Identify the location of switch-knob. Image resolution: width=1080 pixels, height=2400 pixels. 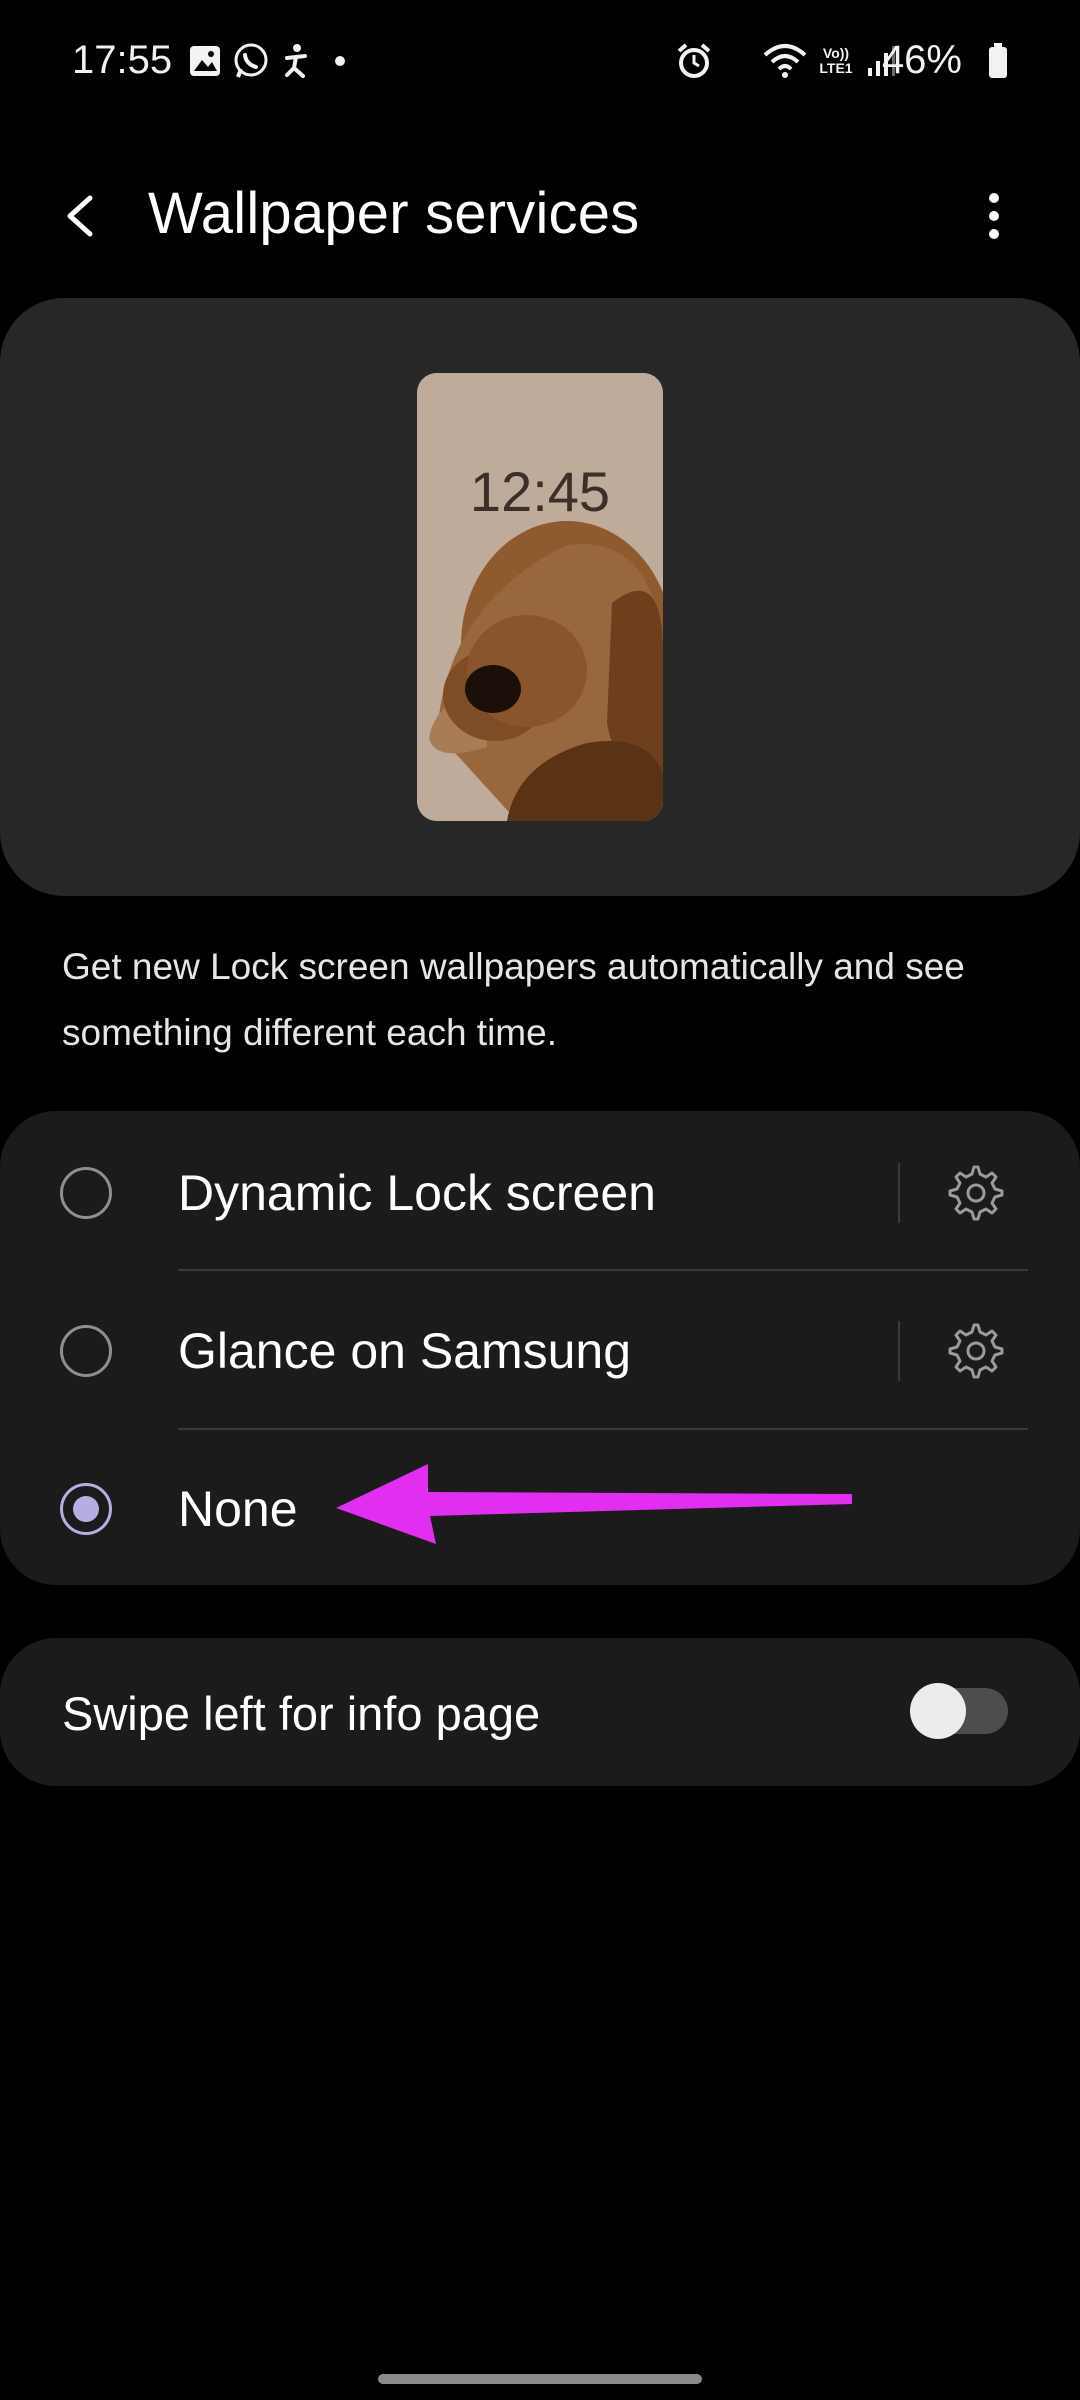
(938, 1711).